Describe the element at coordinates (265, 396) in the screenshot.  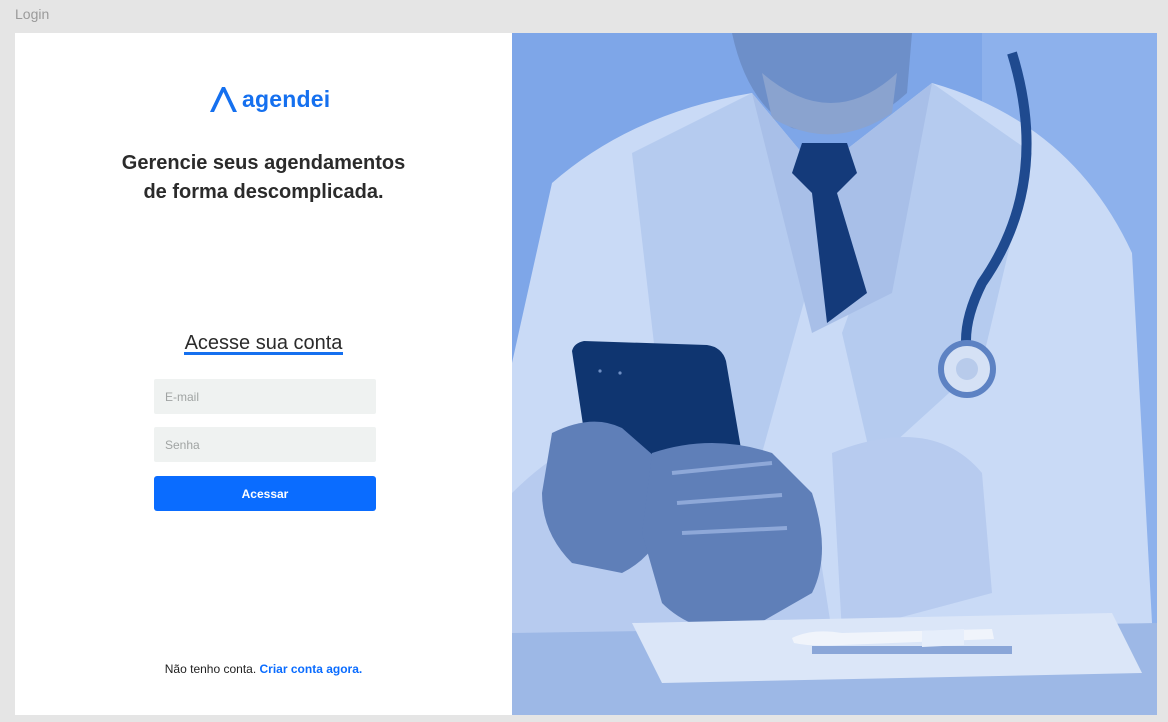
I see `email-input` at that location.